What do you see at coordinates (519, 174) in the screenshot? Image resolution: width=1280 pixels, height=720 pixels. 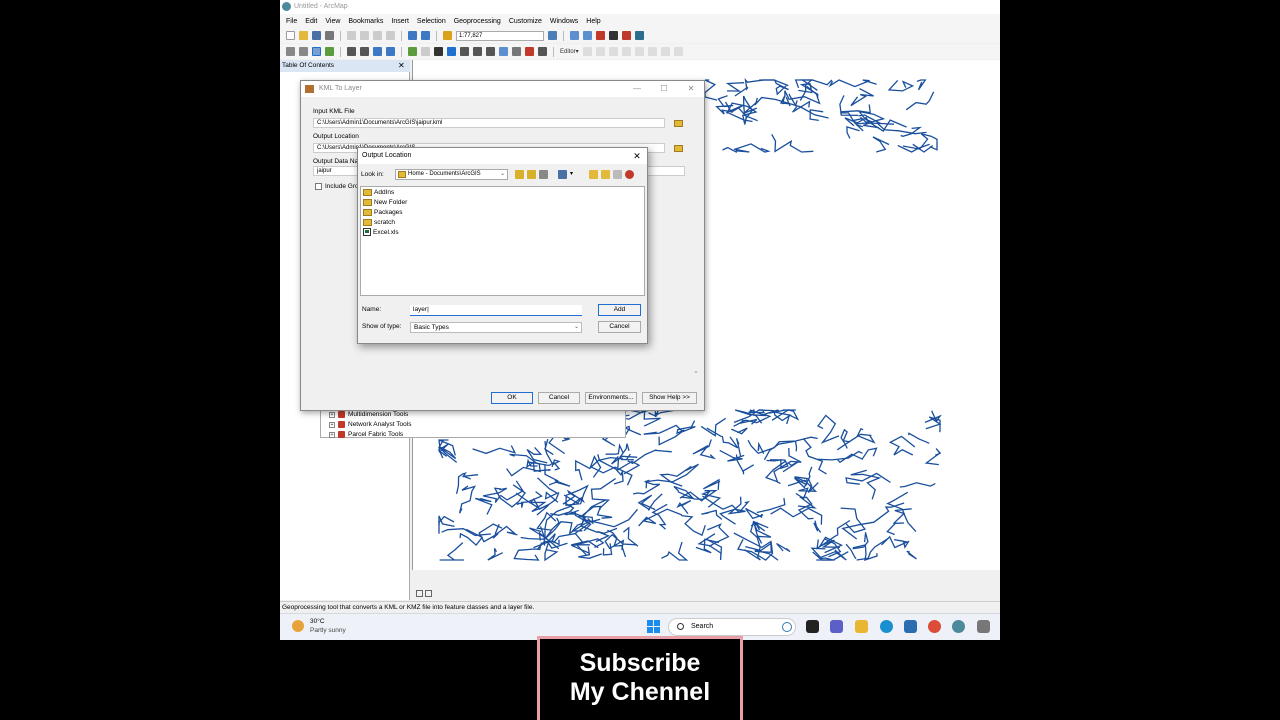 I see `up-one-level-icon` at bounding box center [519, 174].